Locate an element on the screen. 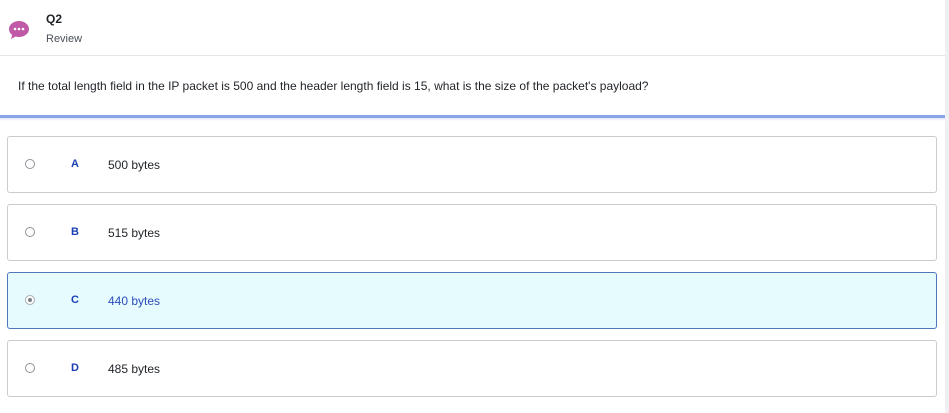 The width and height of the screenshot is (949, 413). scrollbar-track is located at coordinates (947, 206).